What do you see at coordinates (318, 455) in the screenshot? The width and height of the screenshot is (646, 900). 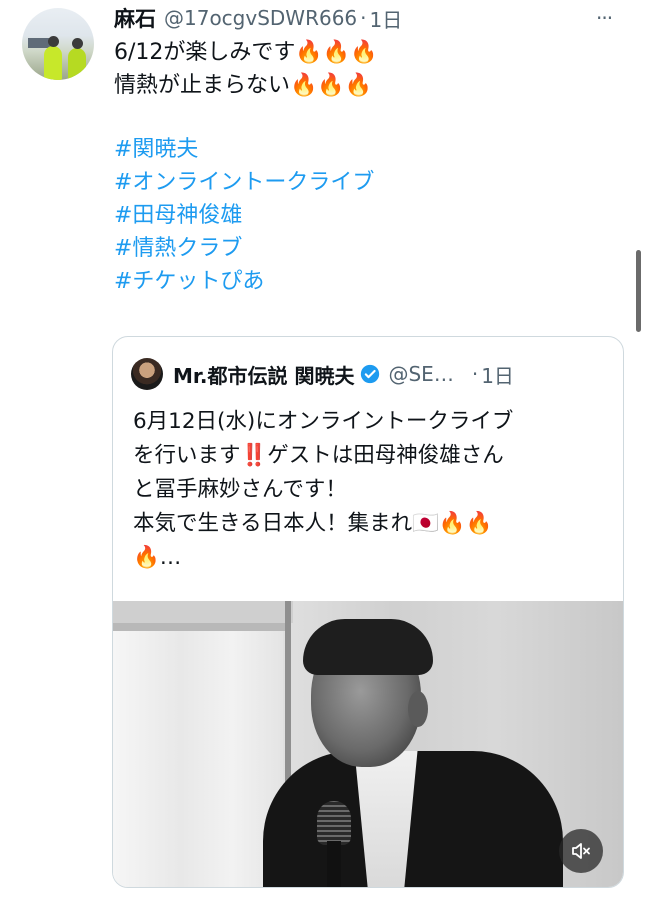 I see `quote-line: を行います‼️ゲストは田母神俊雄さん` at bounding box center [318, 455].